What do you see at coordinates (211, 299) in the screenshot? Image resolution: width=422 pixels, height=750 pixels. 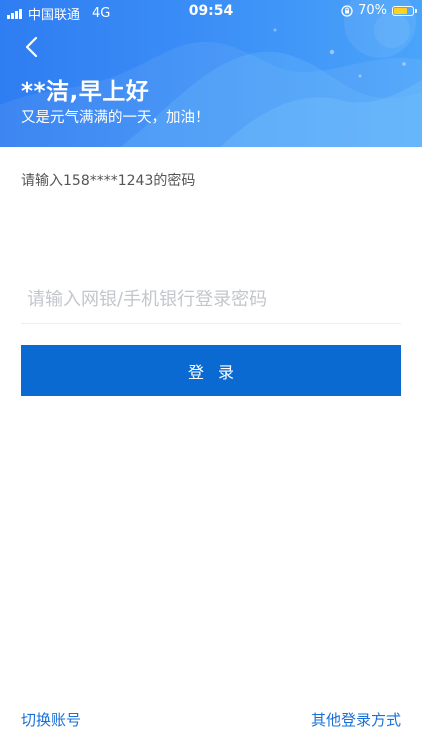 I see `password-input` at bounding box center [211, 299].